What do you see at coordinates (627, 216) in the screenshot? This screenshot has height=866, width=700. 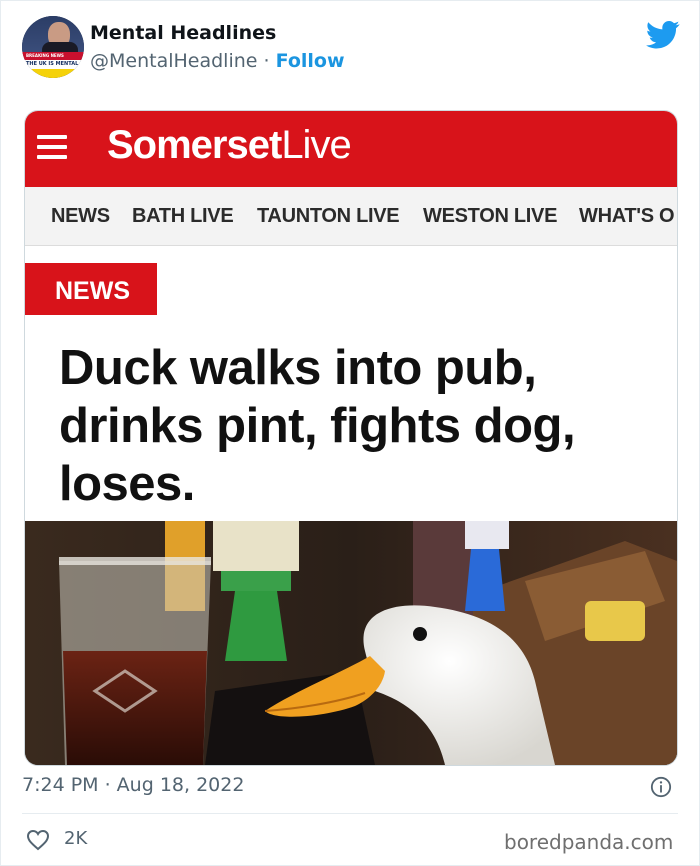 I see `nav-item-whats-on: WHAT'S O` at bounding box center [627, 216].